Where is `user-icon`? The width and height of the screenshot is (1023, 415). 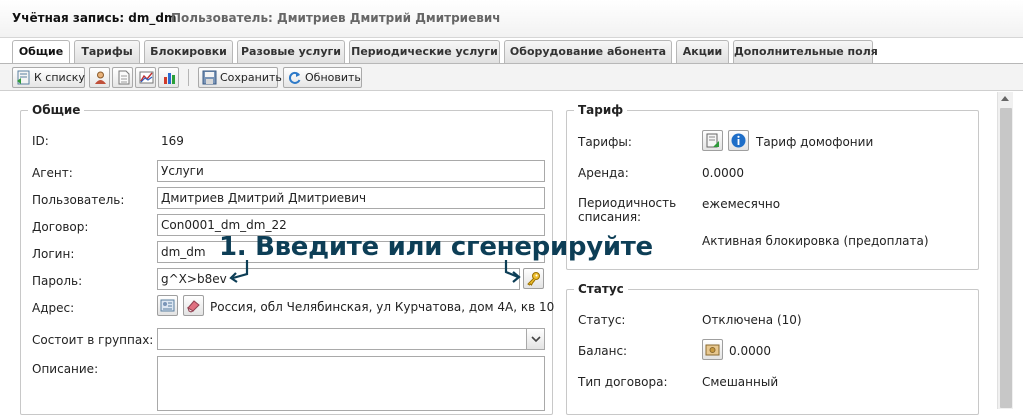
user-icon is located at coordinates (100, 77).